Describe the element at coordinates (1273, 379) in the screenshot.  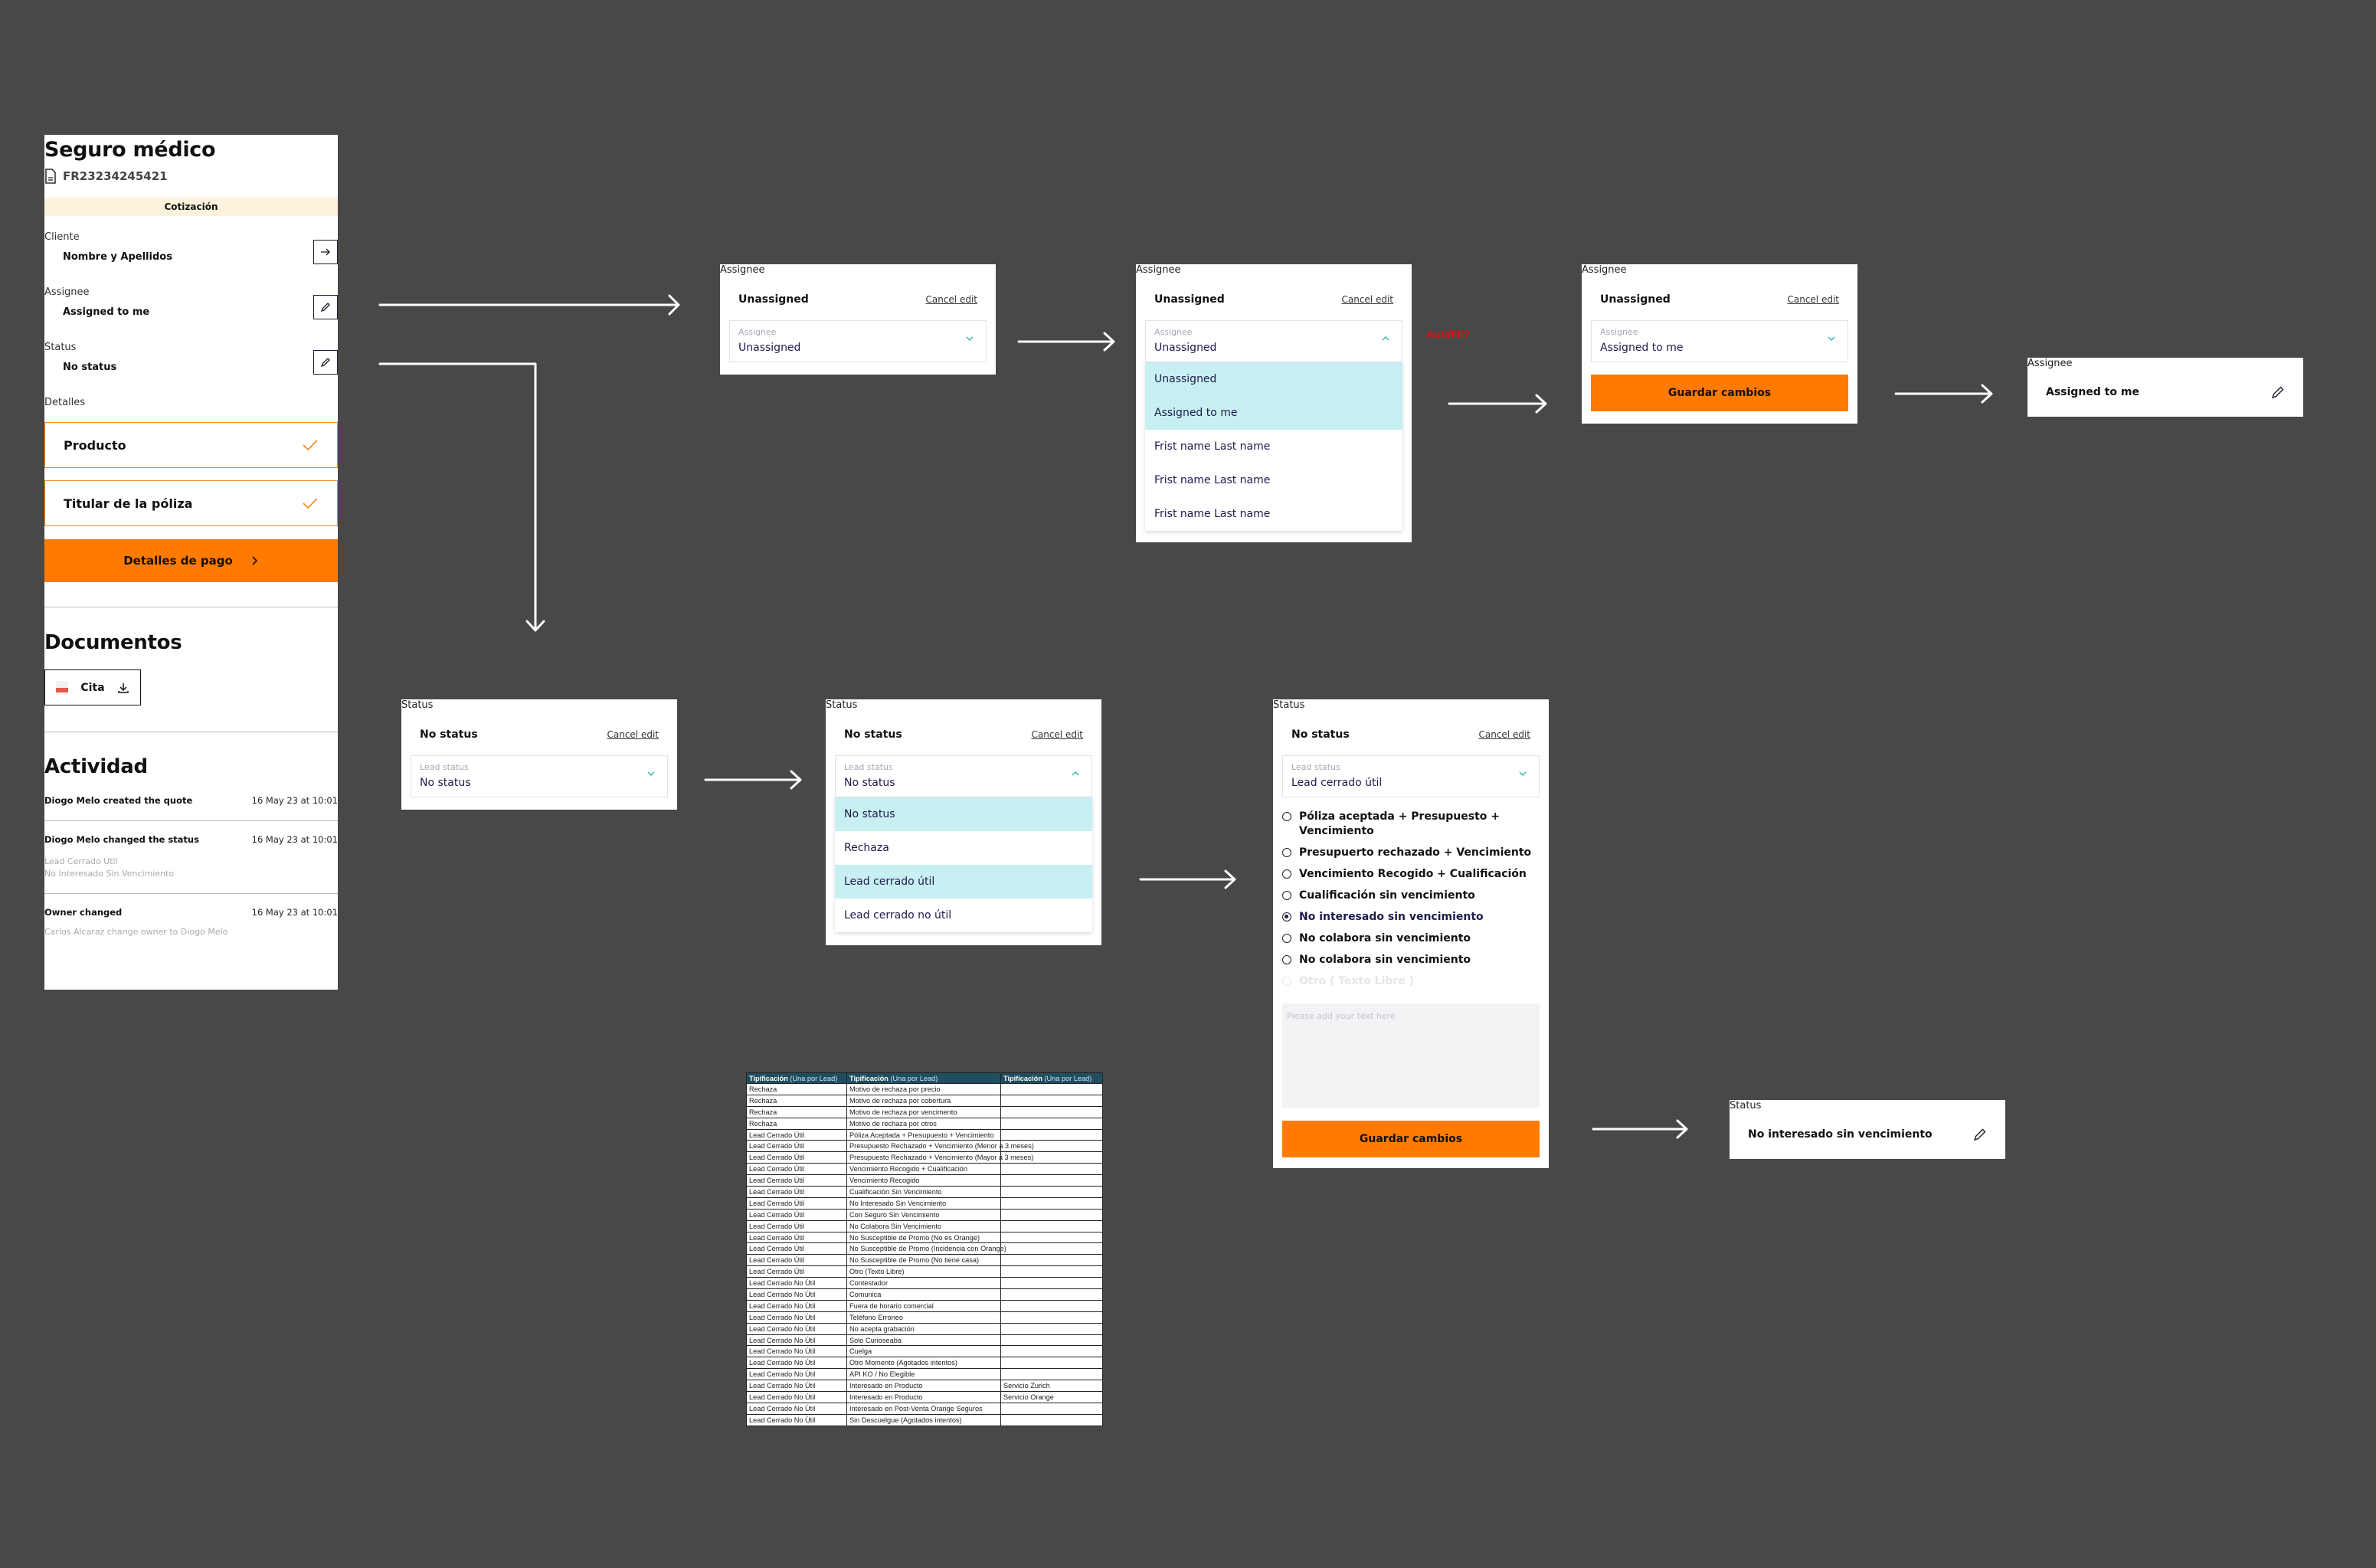
I see `dropdown-option: Unassigned` at that location.